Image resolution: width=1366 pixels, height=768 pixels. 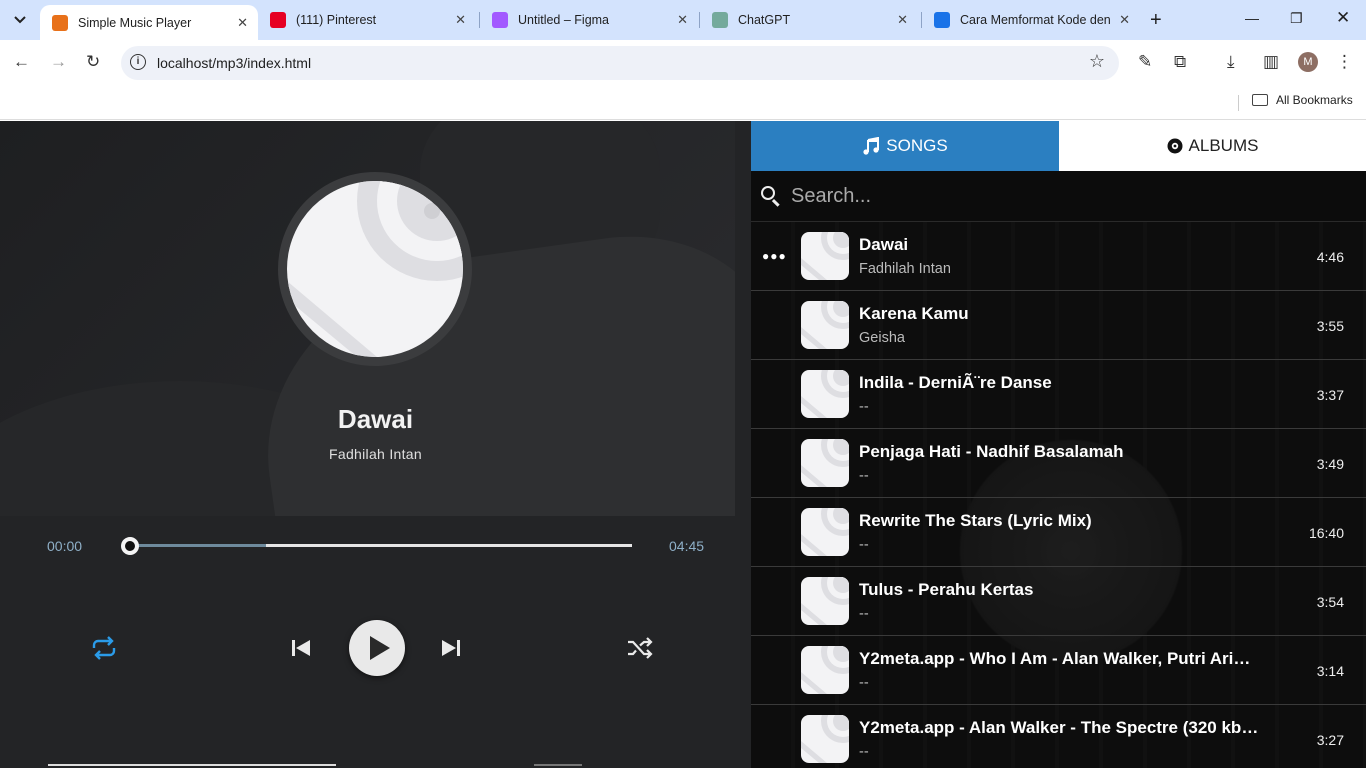 I want to click on song-row: Karena Kamu Geisha 3:55, so click(x=1058, y=325).